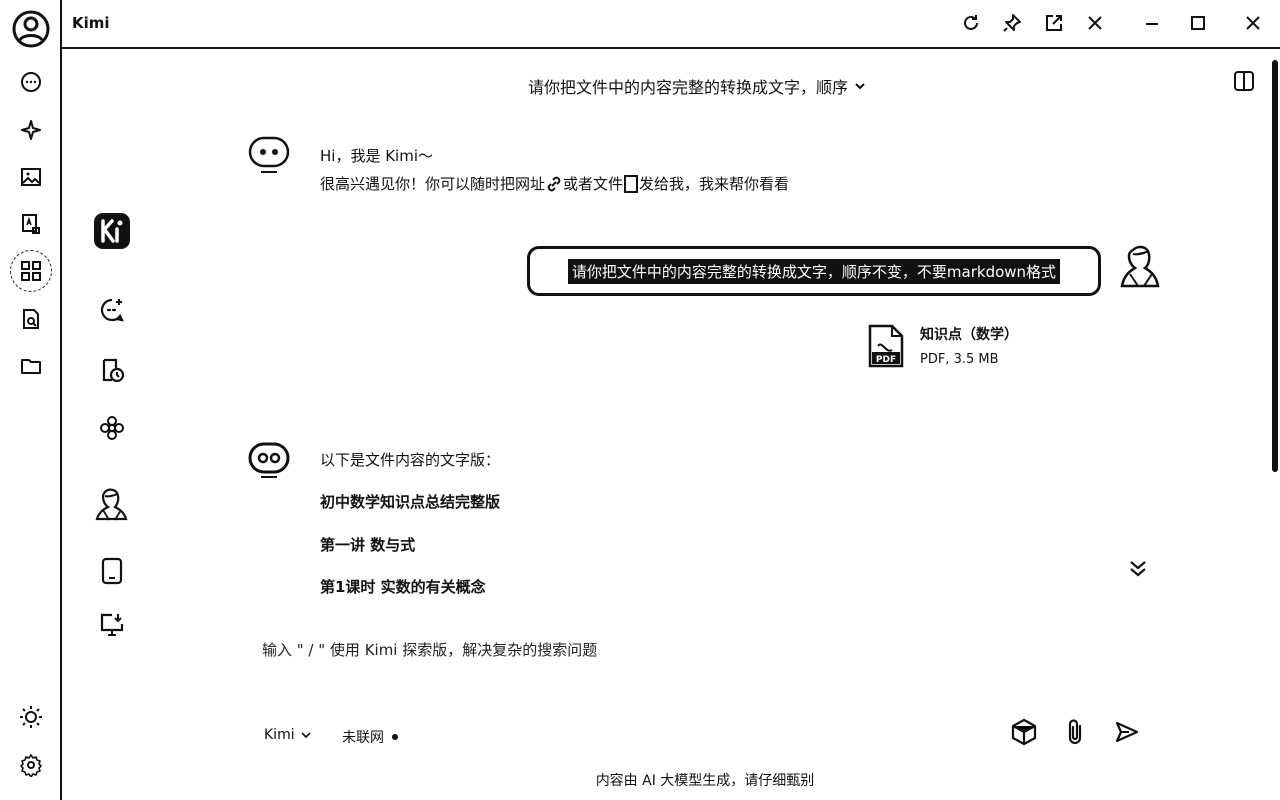  Describe the element at coordinates (112, 505) in the screenshot. I see `profile-avatar-icon` at that location.